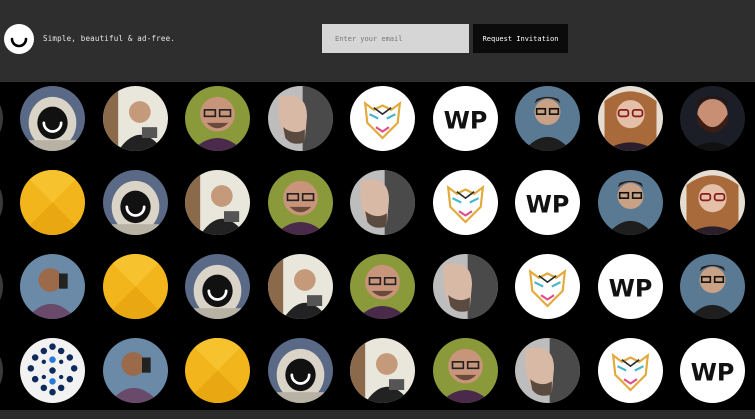 This screenshot has width=755, height=419. What do you see at coordinates (377, 414) in the screenshot?
I see `bottom-bar` at bounding box center [377, 414].